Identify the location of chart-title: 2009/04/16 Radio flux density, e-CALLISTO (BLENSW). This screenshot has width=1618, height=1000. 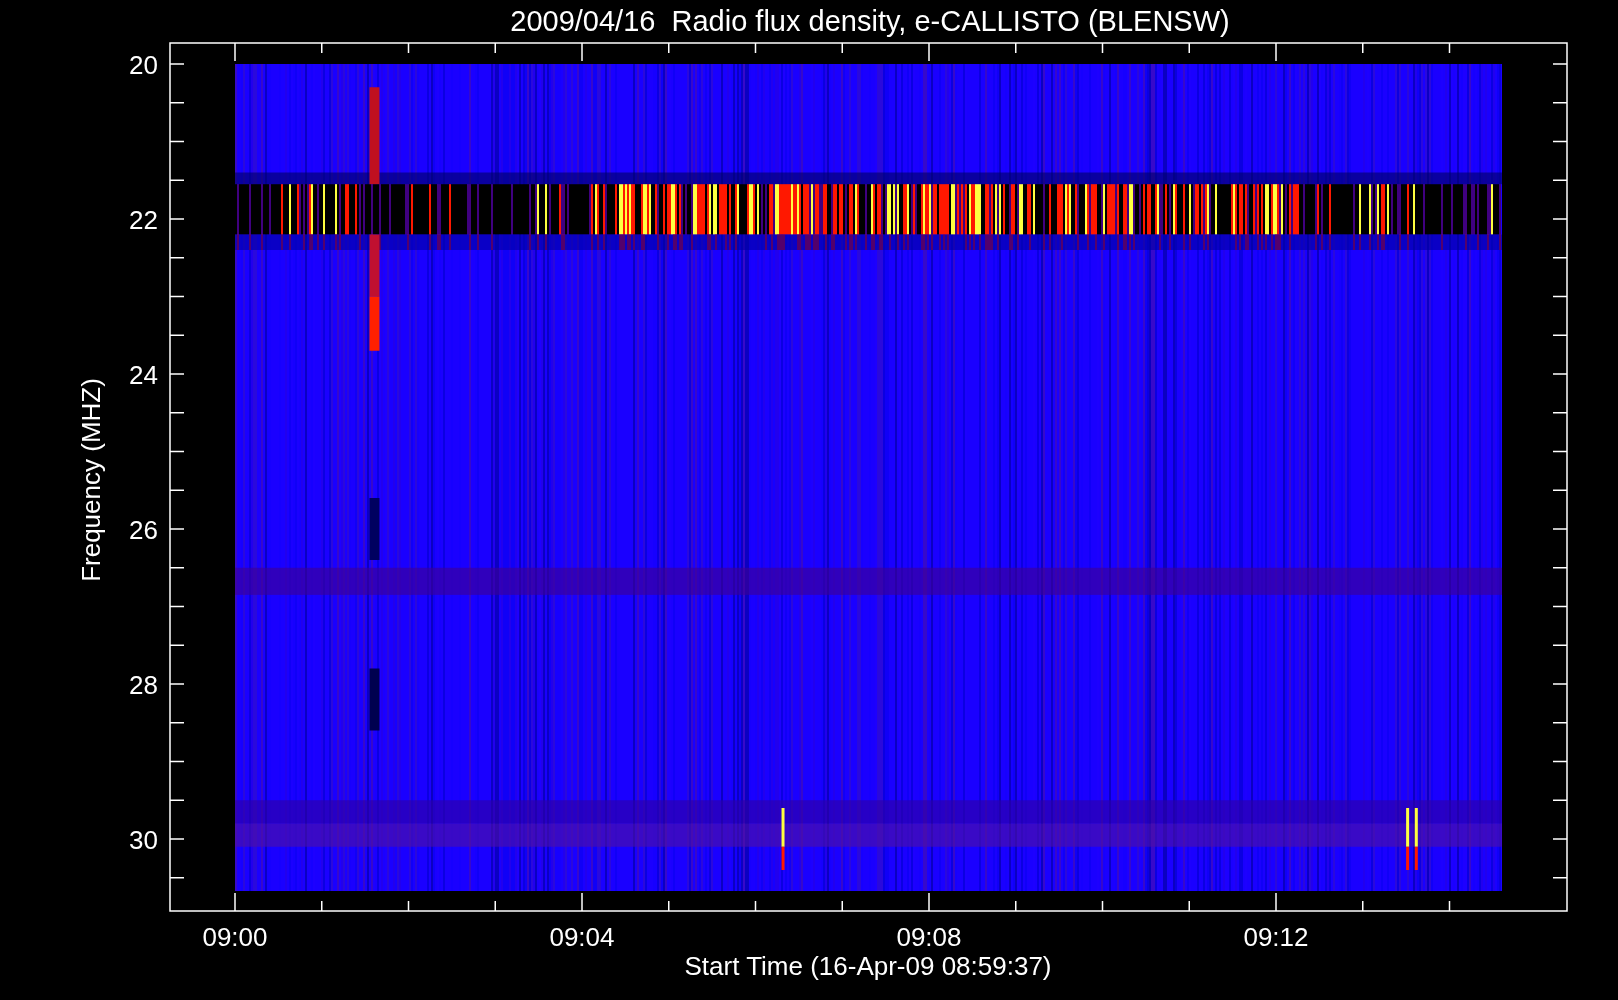
(870, 21).